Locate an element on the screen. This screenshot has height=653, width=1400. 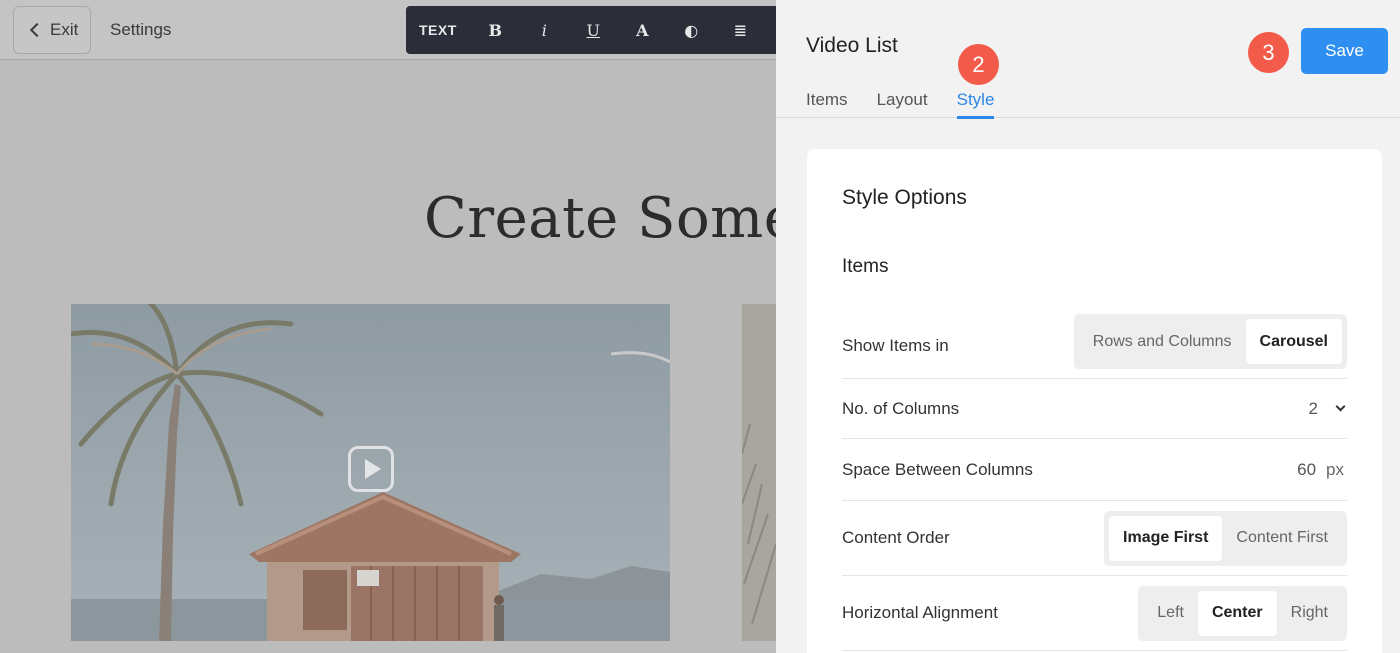
space-between-unit: px is located at coordinates (1335, 469).